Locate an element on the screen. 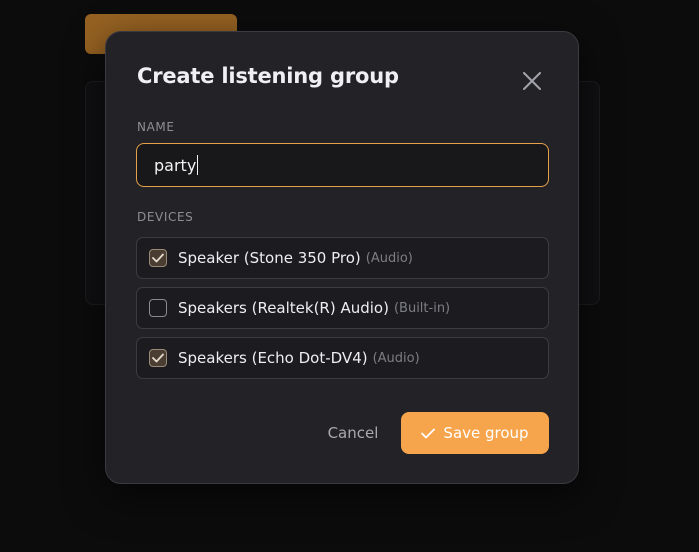  cancel-button: Cancel is located at coordinates (353, 433).